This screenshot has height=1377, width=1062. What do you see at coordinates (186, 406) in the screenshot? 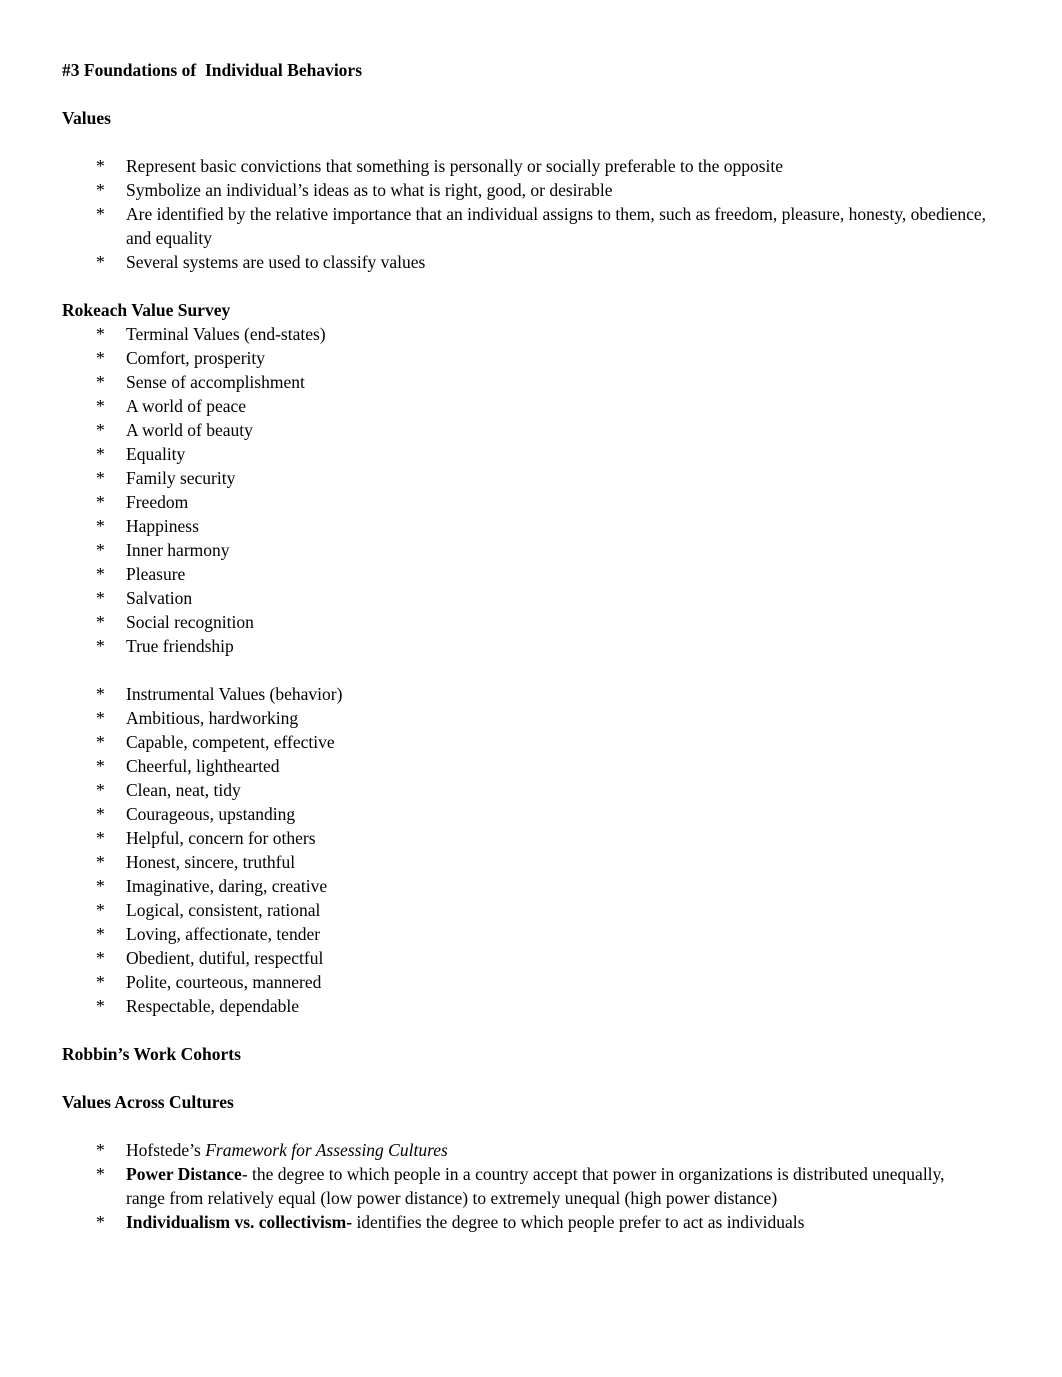
I see `list-item-label: A world of peace` at bounding box center [186, 406].